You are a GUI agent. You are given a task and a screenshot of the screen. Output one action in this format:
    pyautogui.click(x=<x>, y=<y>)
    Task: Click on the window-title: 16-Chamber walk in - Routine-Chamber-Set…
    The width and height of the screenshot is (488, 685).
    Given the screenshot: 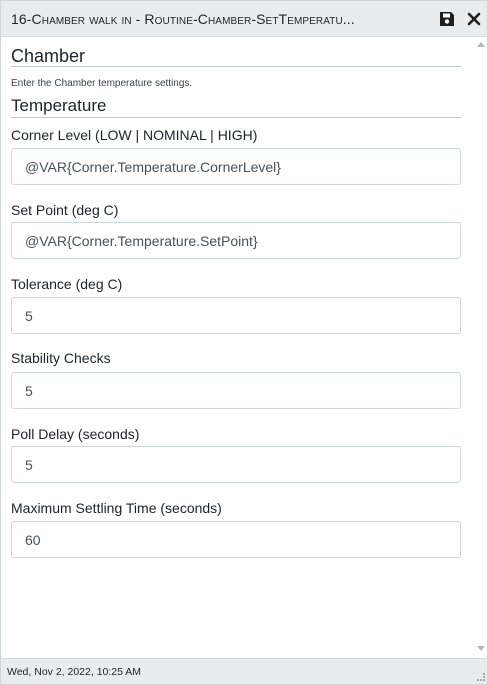 What is the action you would take?
    pyautogui.click(x=183, y=19)
    